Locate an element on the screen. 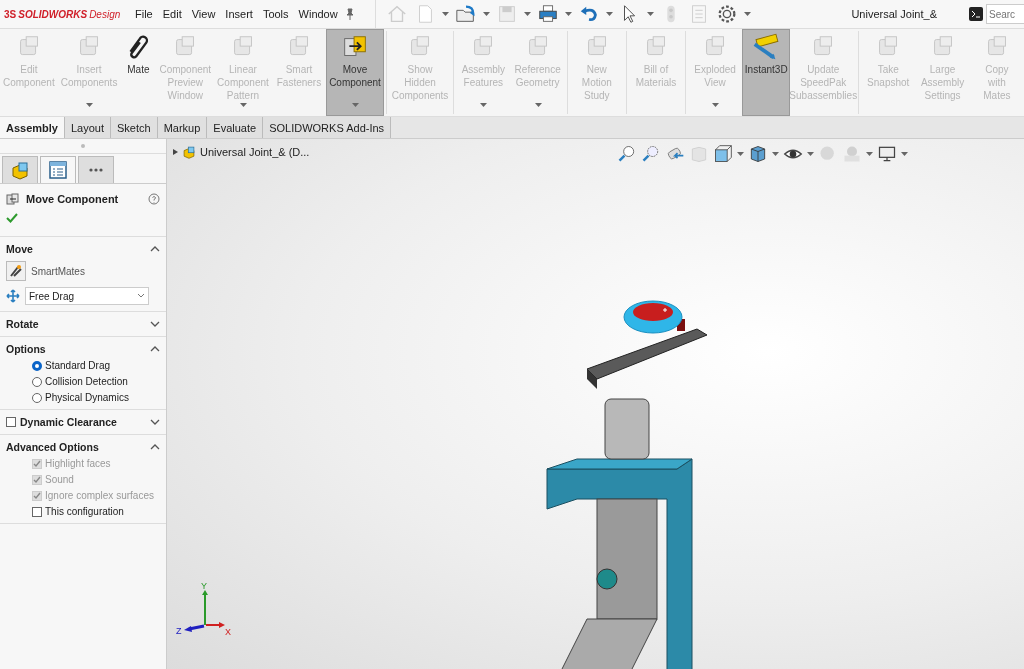  command-tab: SOLIDWORKS Add-Ins is located at coordinates (327, 127).